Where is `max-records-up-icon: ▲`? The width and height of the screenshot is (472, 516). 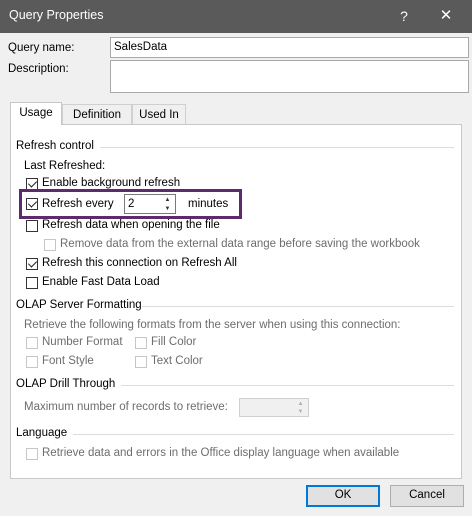
max-records-up-icon: ▲ is located at coordinates (300, 404).